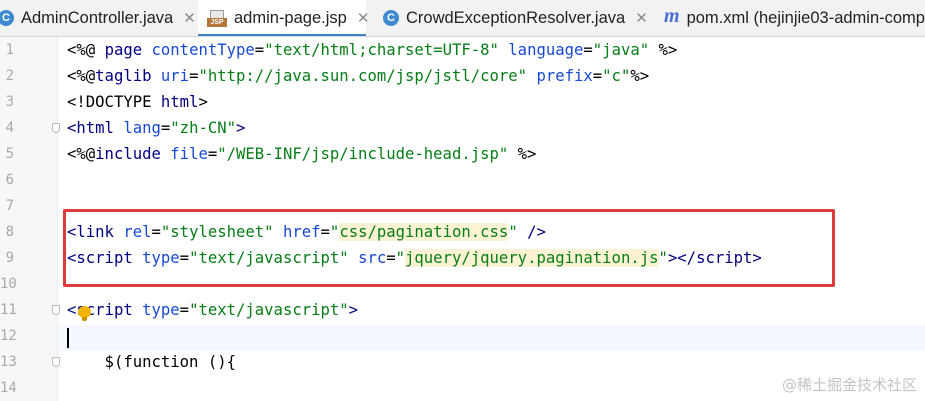 The image size is (925, 401). What do you see at coordinates (151, 362) in the screenshot?
I see `code-line-13: $(function (){` at bounding box center [151, 362].